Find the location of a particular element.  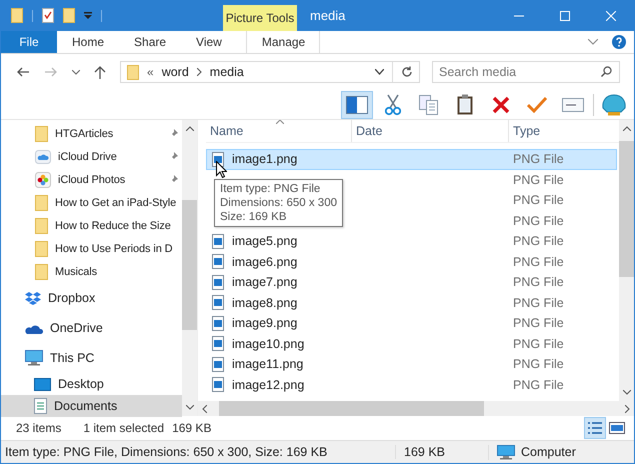

tooltip-line: Item type: PNG File is located at coordinates (271, 189).